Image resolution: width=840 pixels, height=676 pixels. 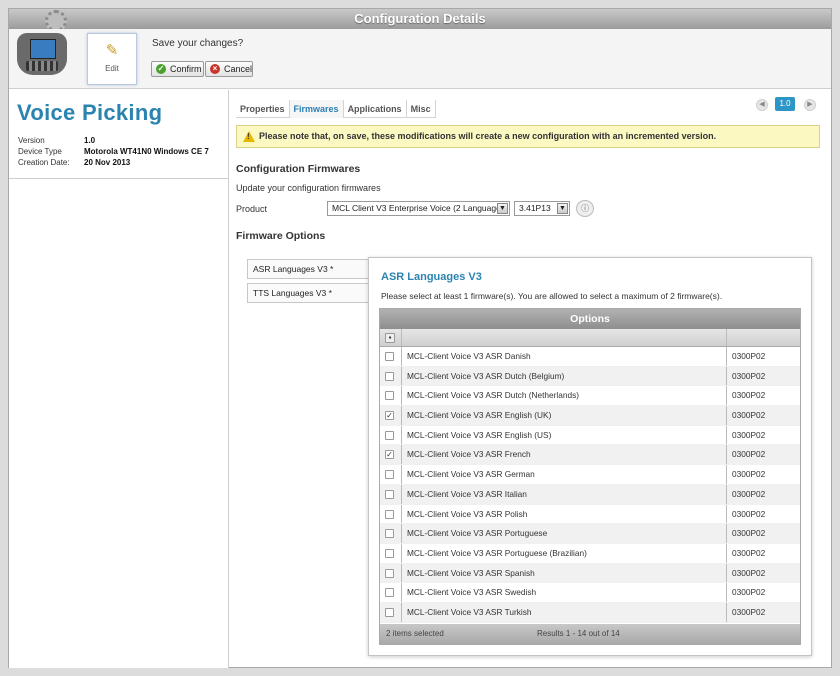 I want to click on section-subtext: Update your configuration firmwares, so click(x=308, y=188).